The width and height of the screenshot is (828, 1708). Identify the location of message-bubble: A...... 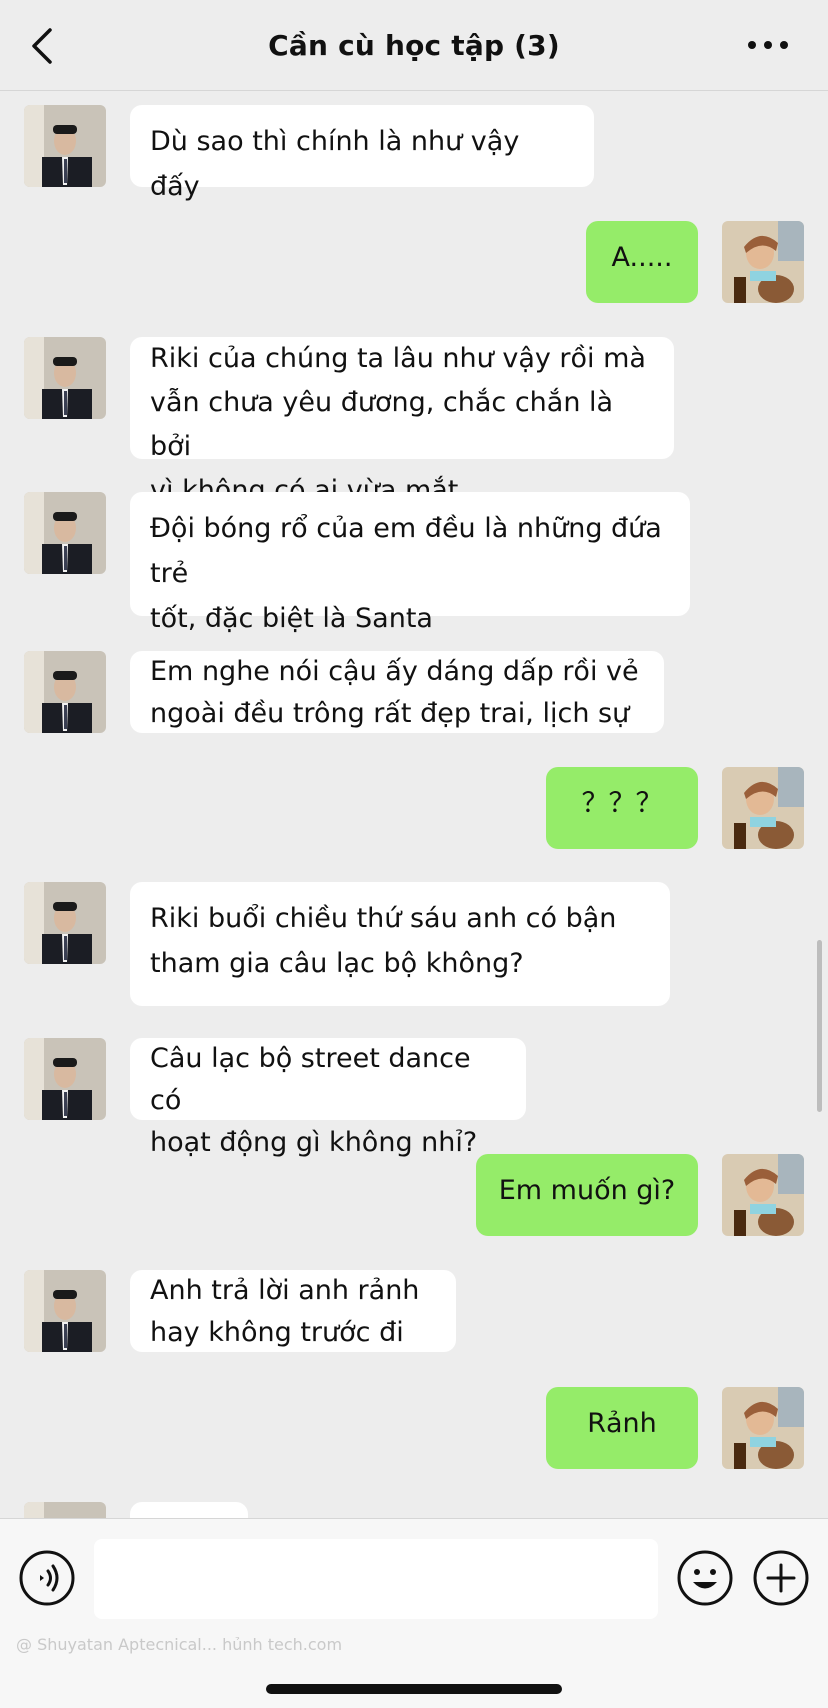
(642, 262).